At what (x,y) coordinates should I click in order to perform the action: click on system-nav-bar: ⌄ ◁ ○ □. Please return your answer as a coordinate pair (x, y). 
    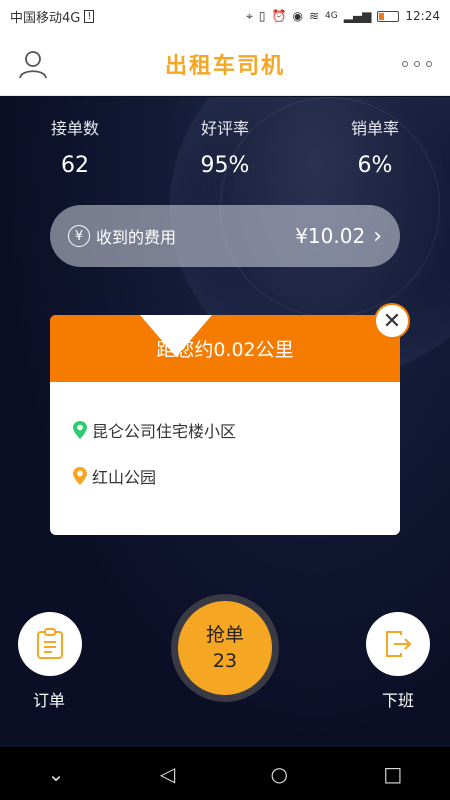
    Looking at the image, I should click on (225, 773).